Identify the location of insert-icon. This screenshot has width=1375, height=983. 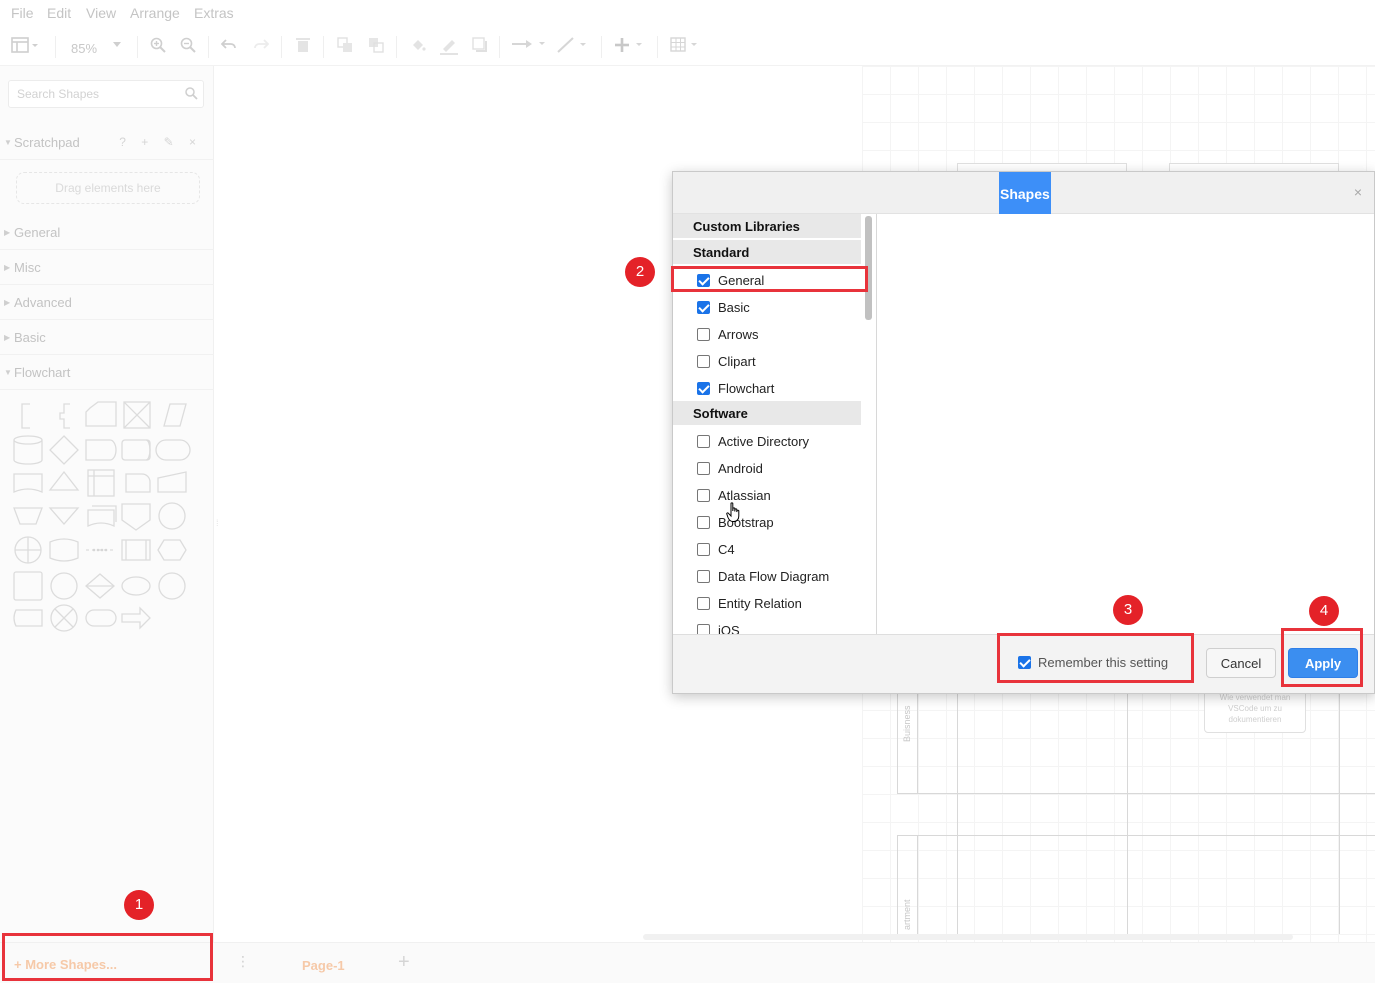
(631, 45).